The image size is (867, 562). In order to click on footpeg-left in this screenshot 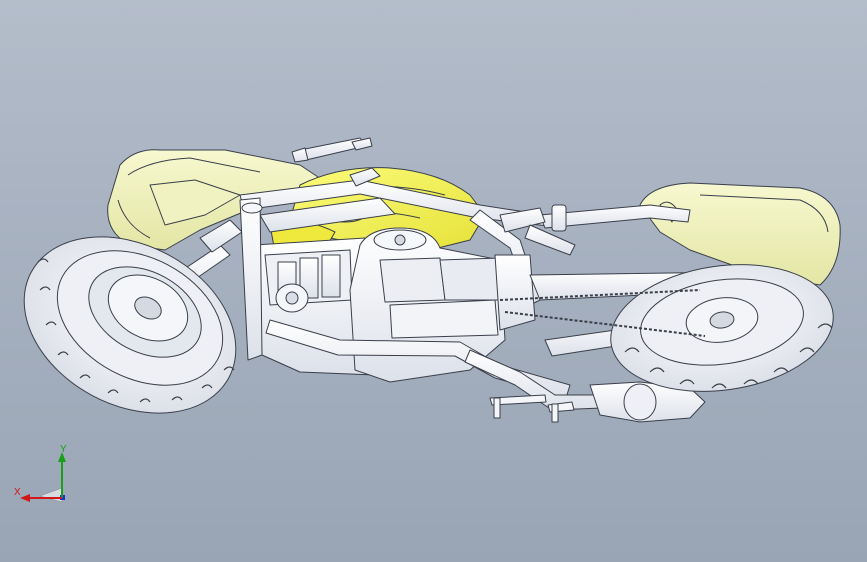, I will do `click(518, 406)`.